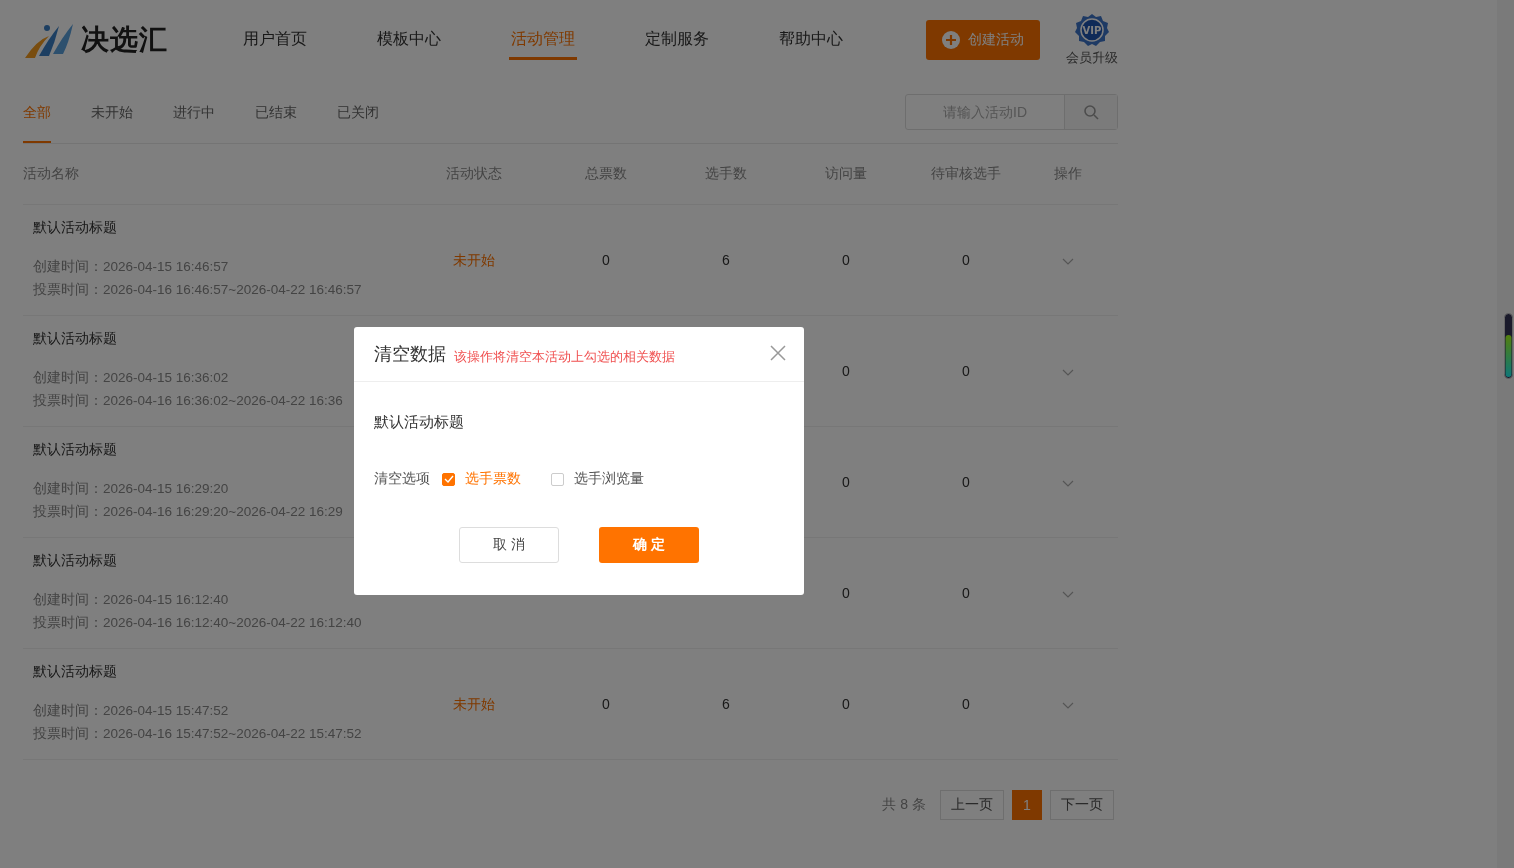 The height and width of the screenshot is (868, 1514). What do you see at coordinates (509, 545) in the screenshot?
I see `cancel-button: 取 消` at bounding box center [509, 545].